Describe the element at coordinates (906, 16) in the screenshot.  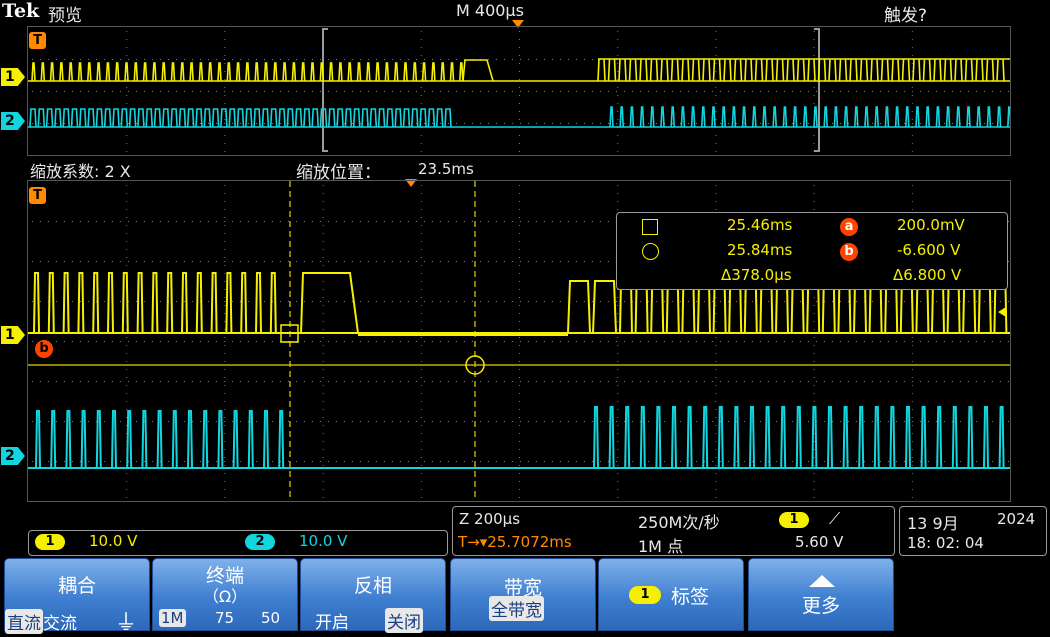
I see `trigger-status: 触发?` at that location.